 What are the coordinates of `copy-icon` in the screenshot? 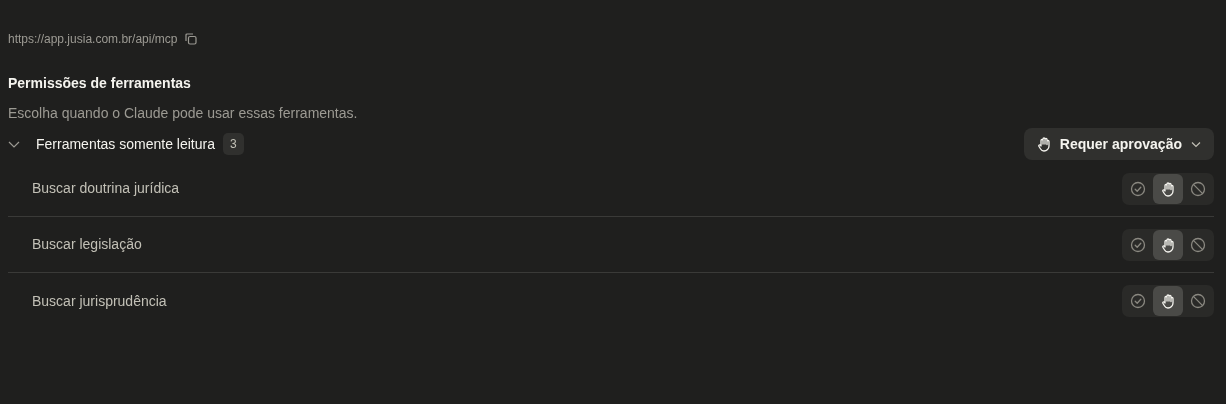 It's located at (191, 39).